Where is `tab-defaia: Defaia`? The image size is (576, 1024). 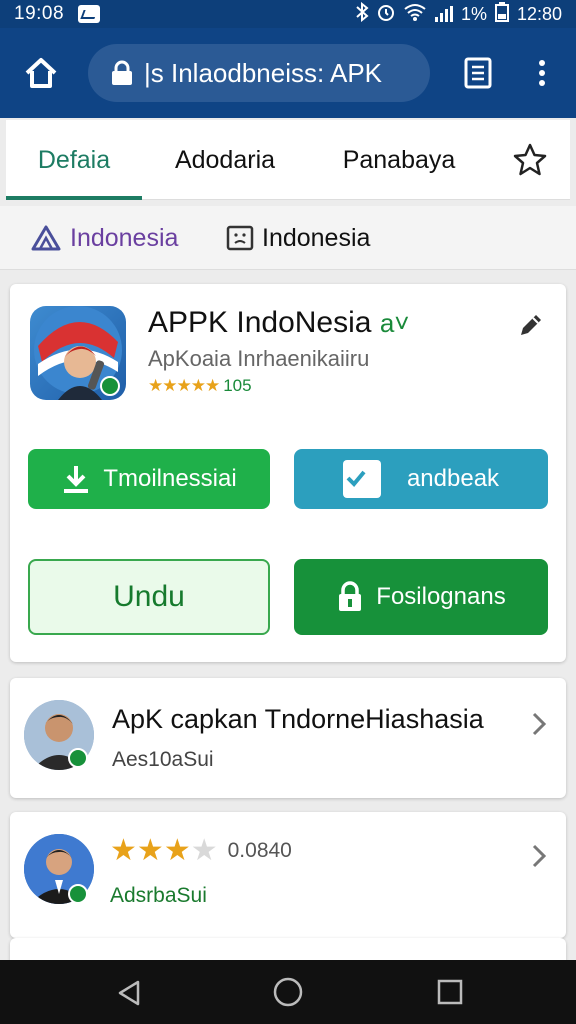
tab-defaia: Defaia is located at coordinates (74, 160).